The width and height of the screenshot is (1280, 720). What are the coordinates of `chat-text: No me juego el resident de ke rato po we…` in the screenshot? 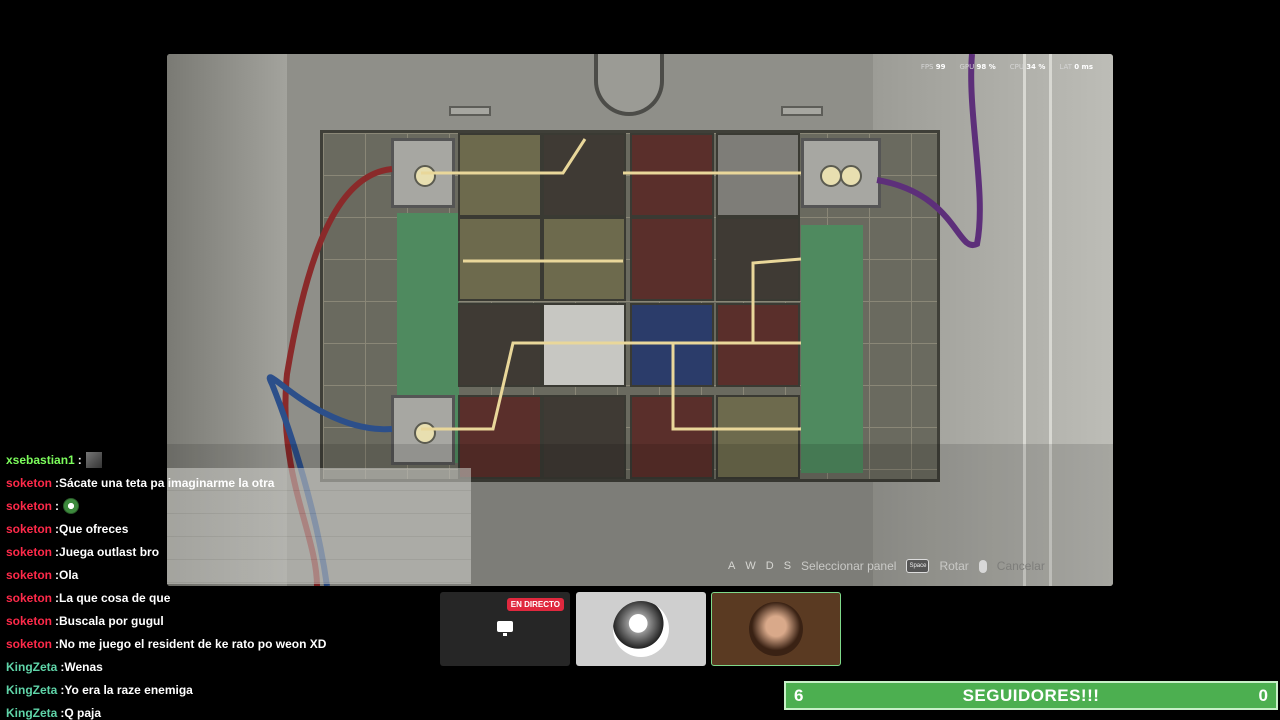 It's located at (193, 643).